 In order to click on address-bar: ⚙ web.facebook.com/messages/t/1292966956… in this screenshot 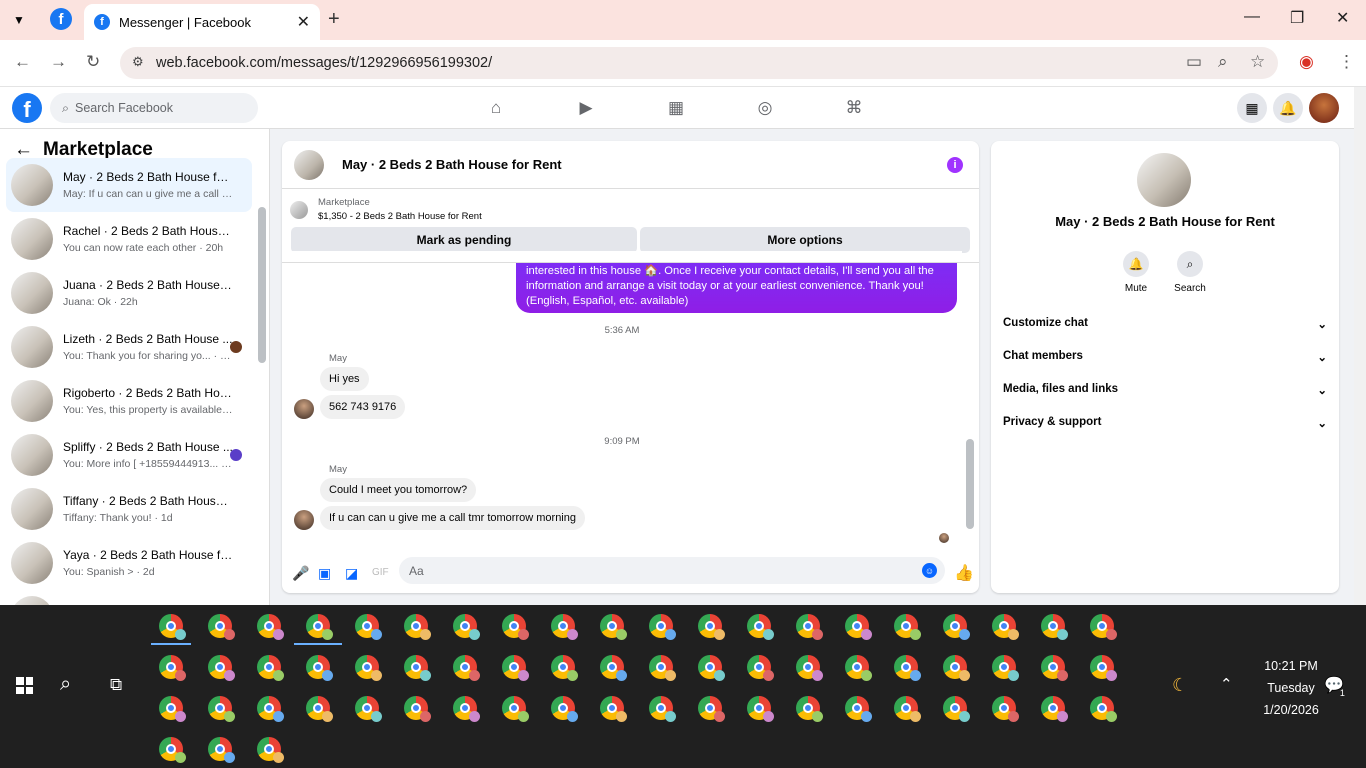, I will do `click(699, 63)`.